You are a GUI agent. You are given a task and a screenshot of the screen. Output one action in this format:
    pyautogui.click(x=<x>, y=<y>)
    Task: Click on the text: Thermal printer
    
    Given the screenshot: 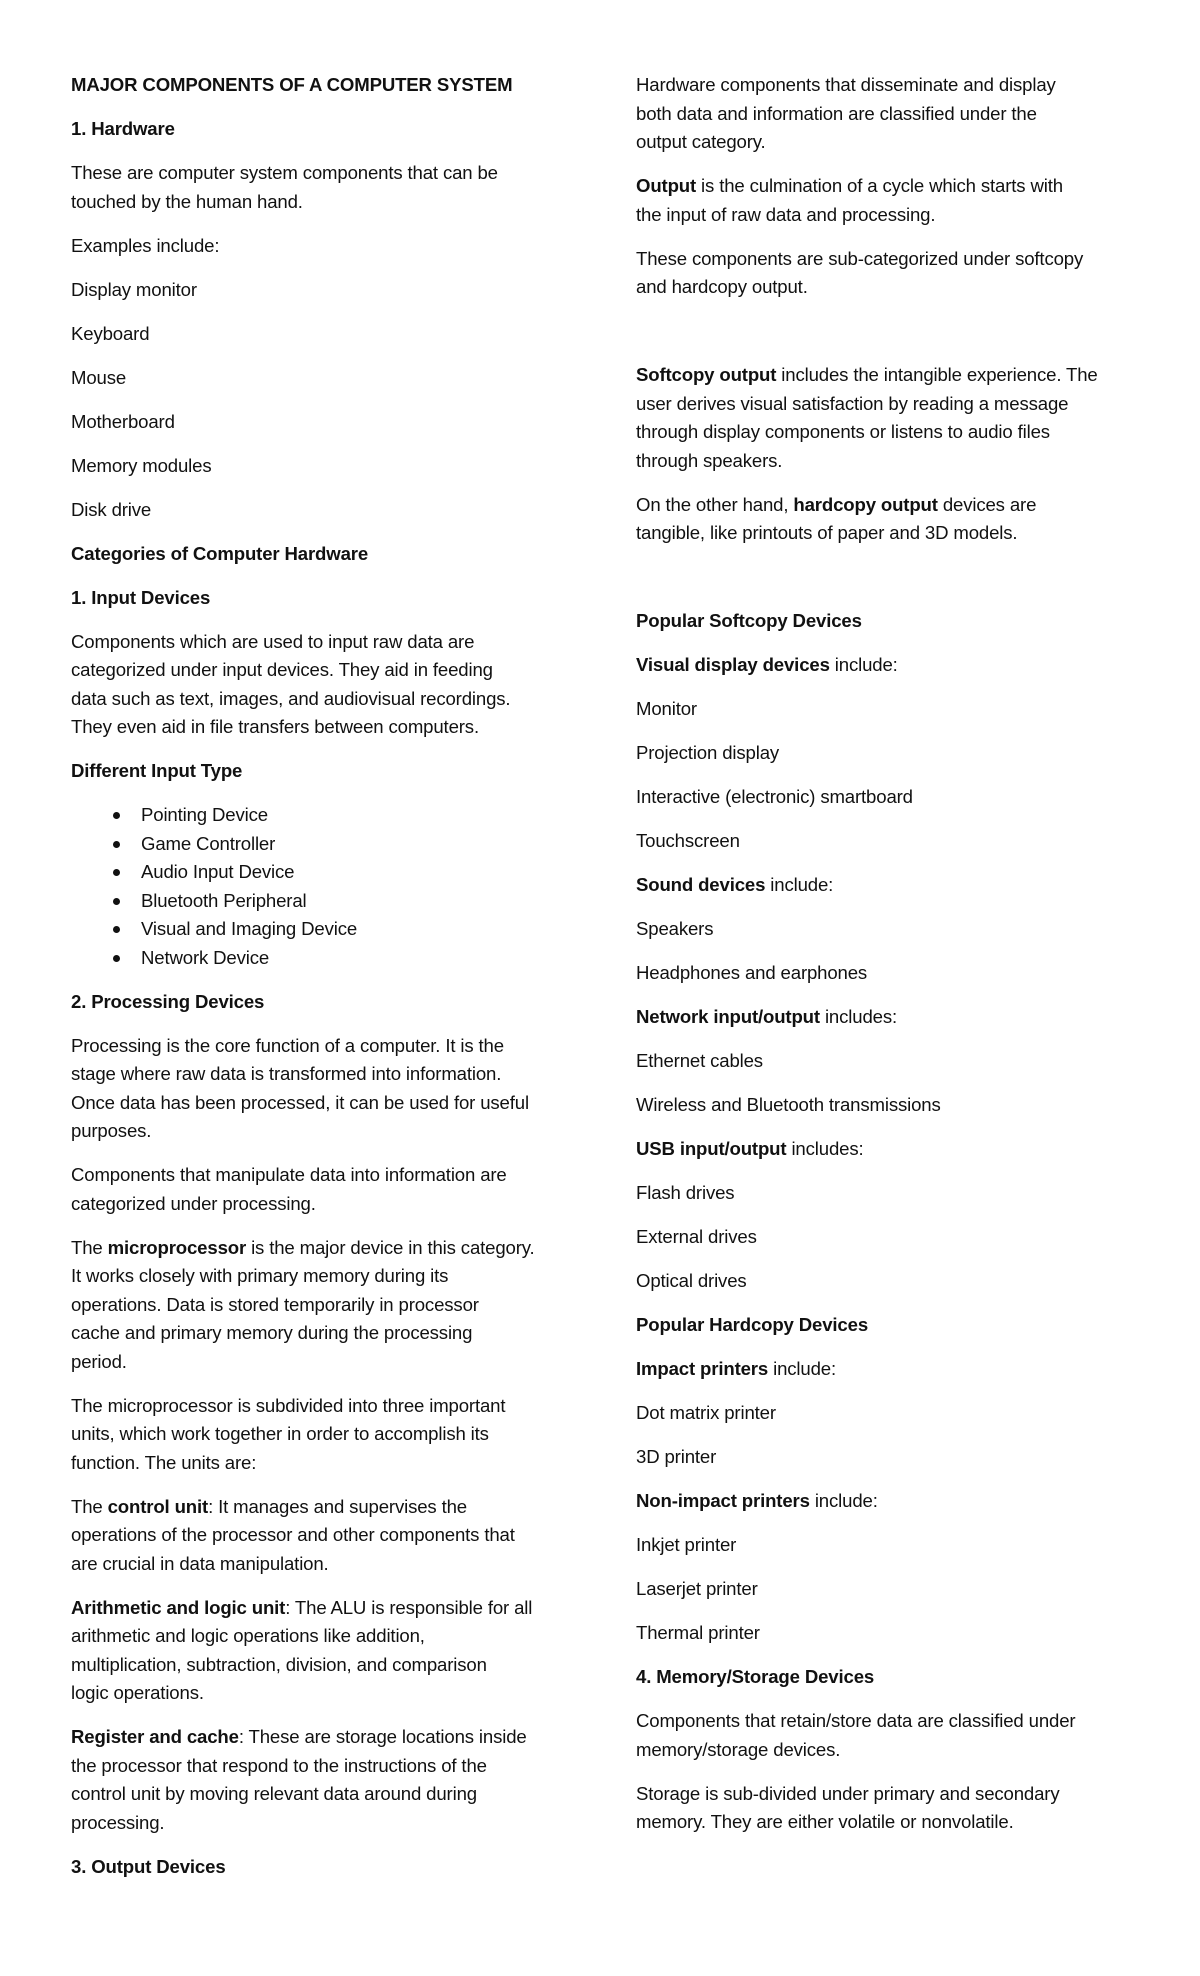 What is the action you would take?
    pyautogui.click(x=698, y=1632)
    